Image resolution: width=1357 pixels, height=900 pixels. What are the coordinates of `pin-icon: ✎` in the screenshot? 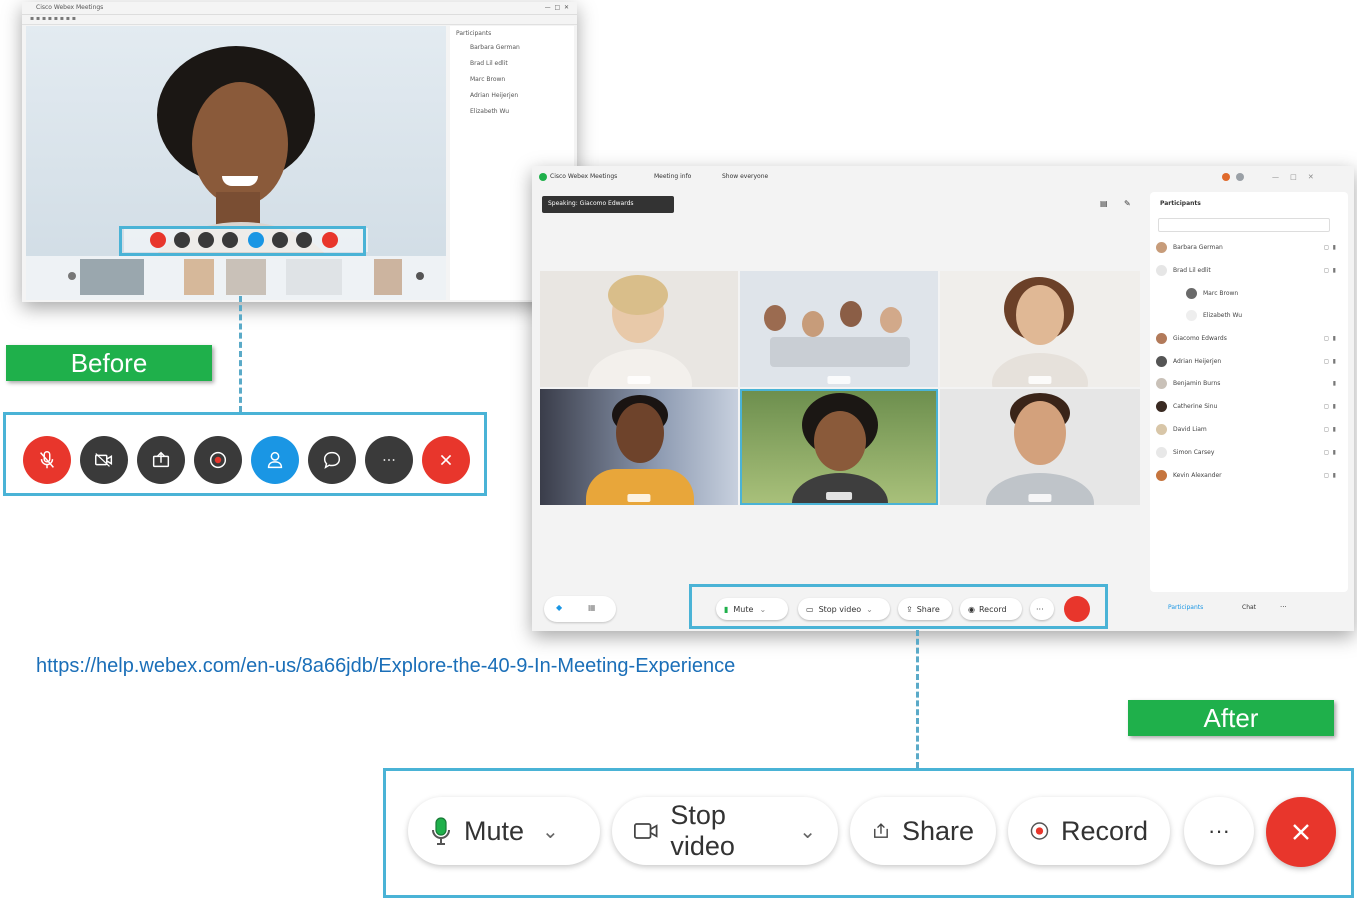 It's located at (1127, 203).